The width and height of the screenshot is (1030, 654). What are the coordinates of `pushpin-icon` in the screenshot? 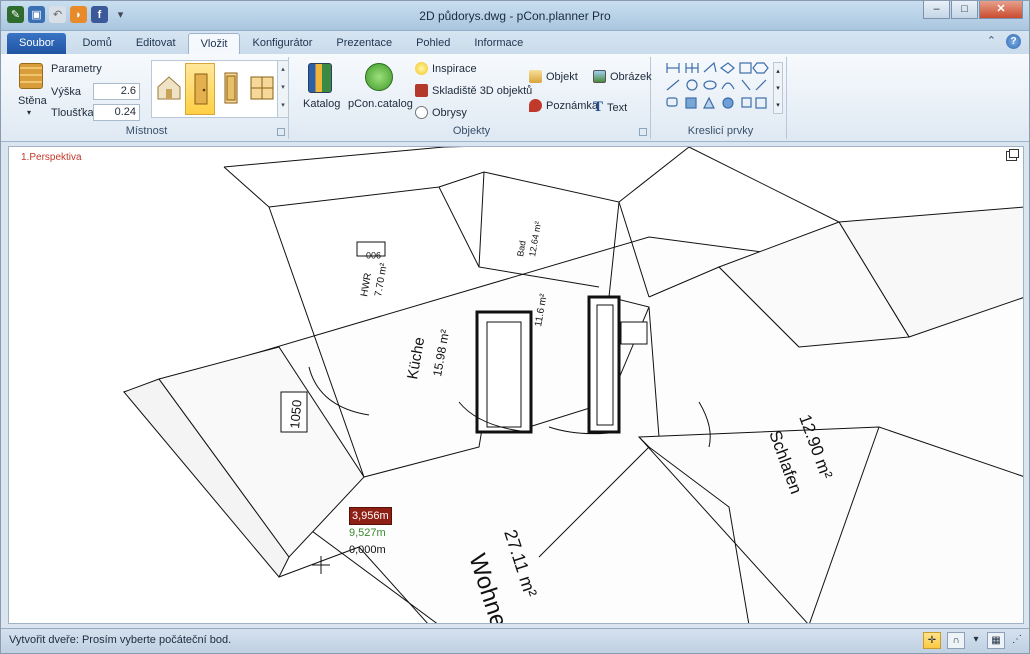 It's located at (535, 105).